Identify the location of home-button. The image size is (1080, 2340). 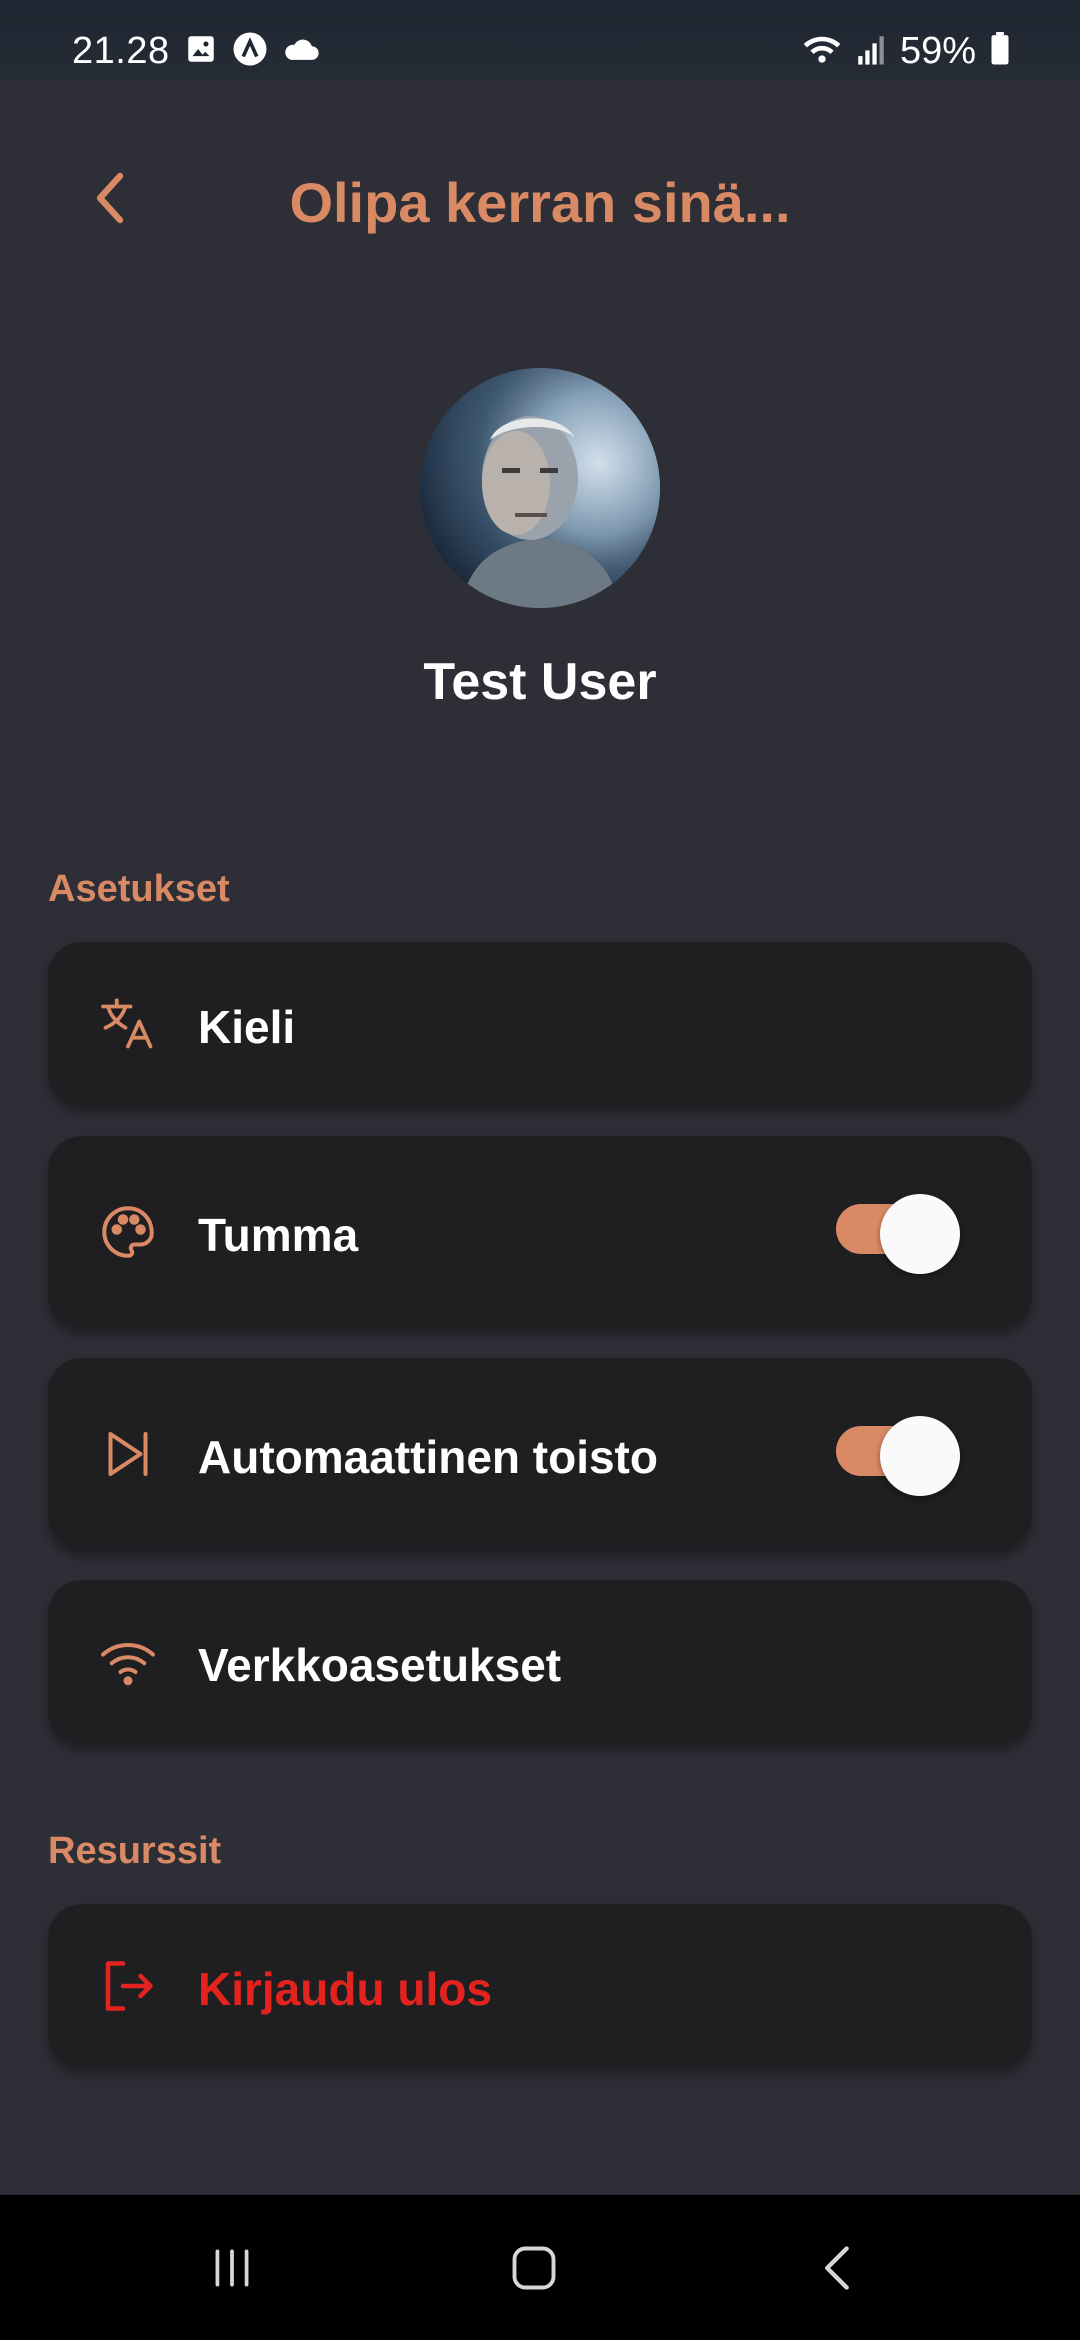
(534, 2270).